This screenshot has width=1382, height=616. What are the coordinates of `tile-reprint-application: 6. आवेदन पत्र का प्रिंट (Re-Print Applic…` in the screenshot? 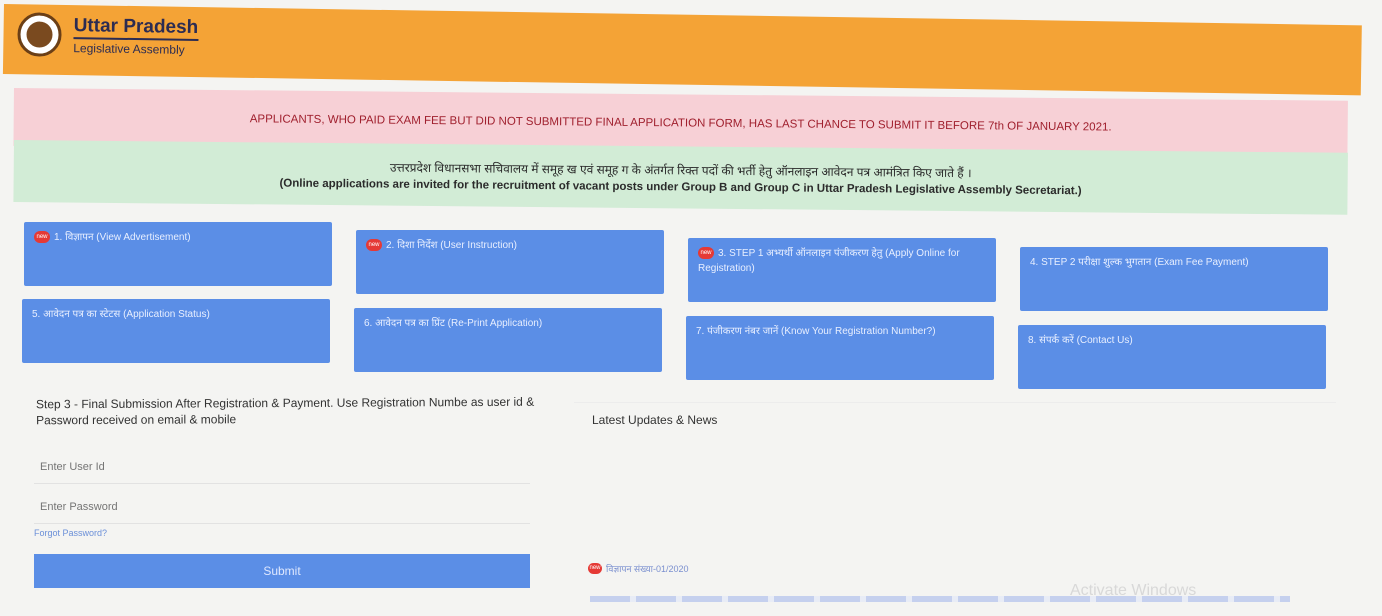 It's located at (508, 340).